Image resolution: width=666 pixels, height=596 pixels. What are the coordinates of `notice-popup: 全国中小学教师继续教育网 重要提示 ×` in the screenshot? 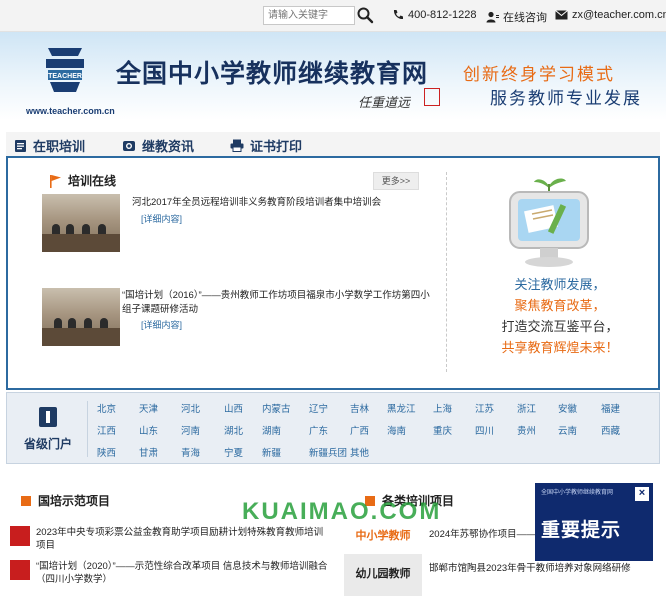 It's located at (594, 522).